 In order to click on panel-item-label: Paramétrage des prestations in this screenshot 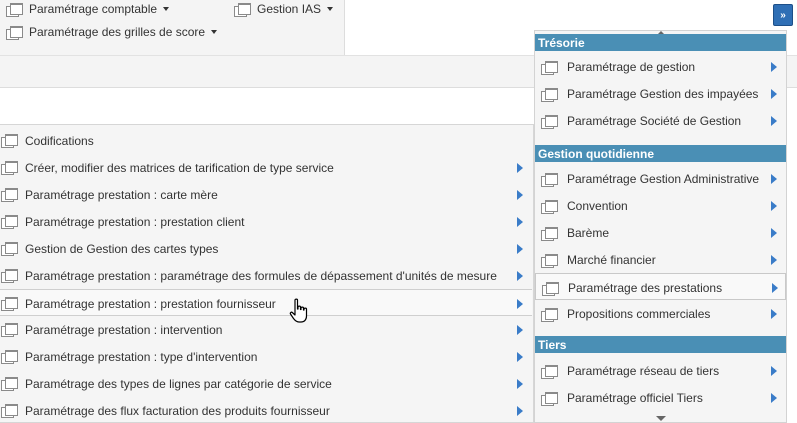, I will do `click(645, 288)`.